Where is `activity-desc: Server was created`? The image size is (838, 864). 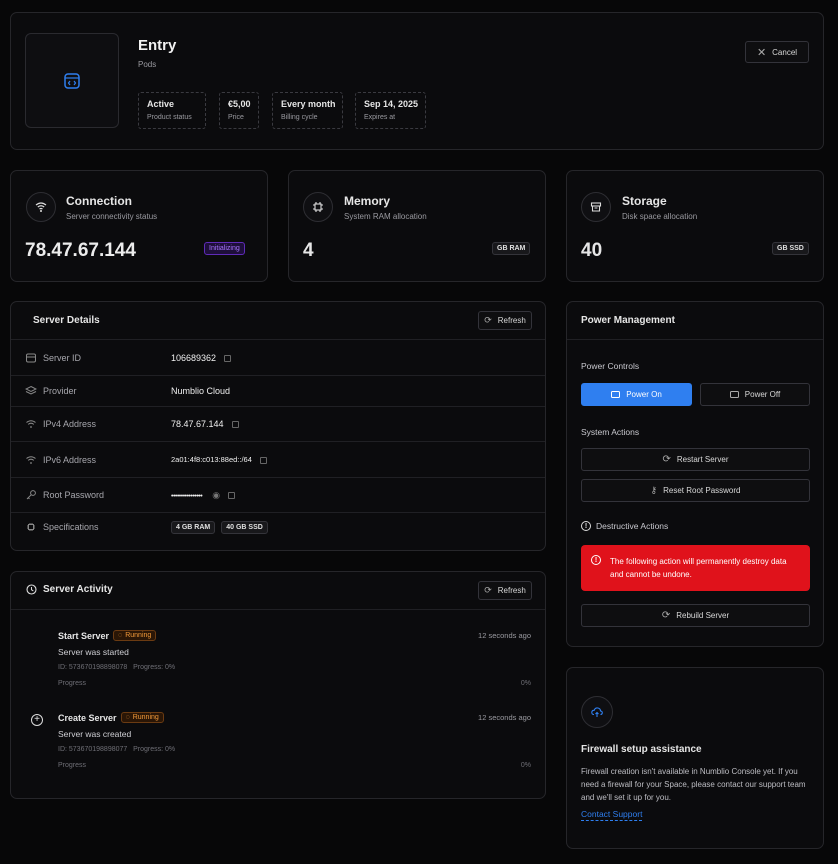 activity-desc: Server was created is located at coordinates (95, 734).